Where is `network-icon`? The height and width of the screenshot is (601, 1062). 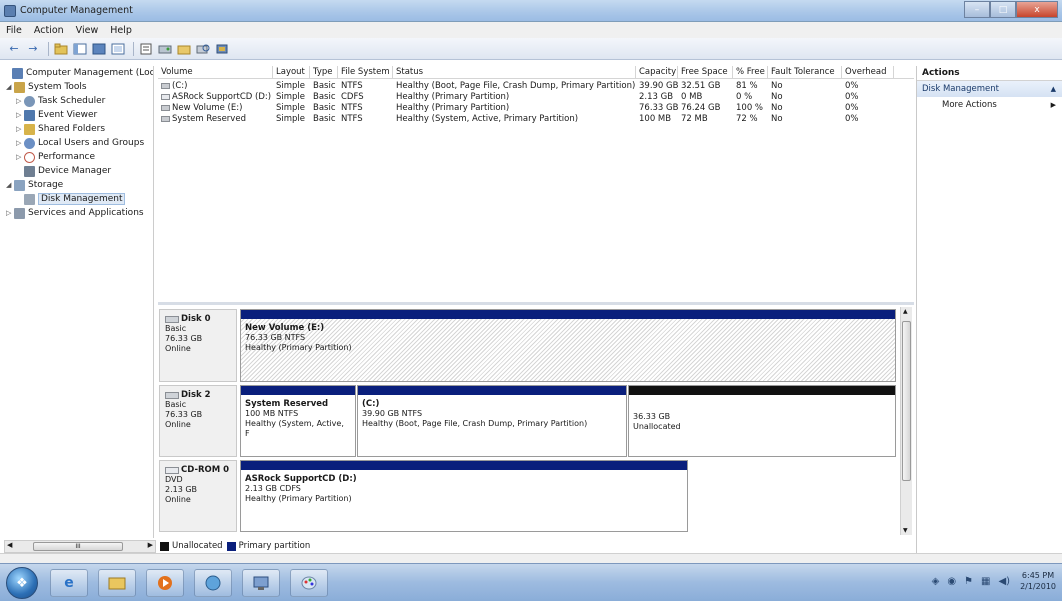
network-icon is located at coordinates (213, 583).